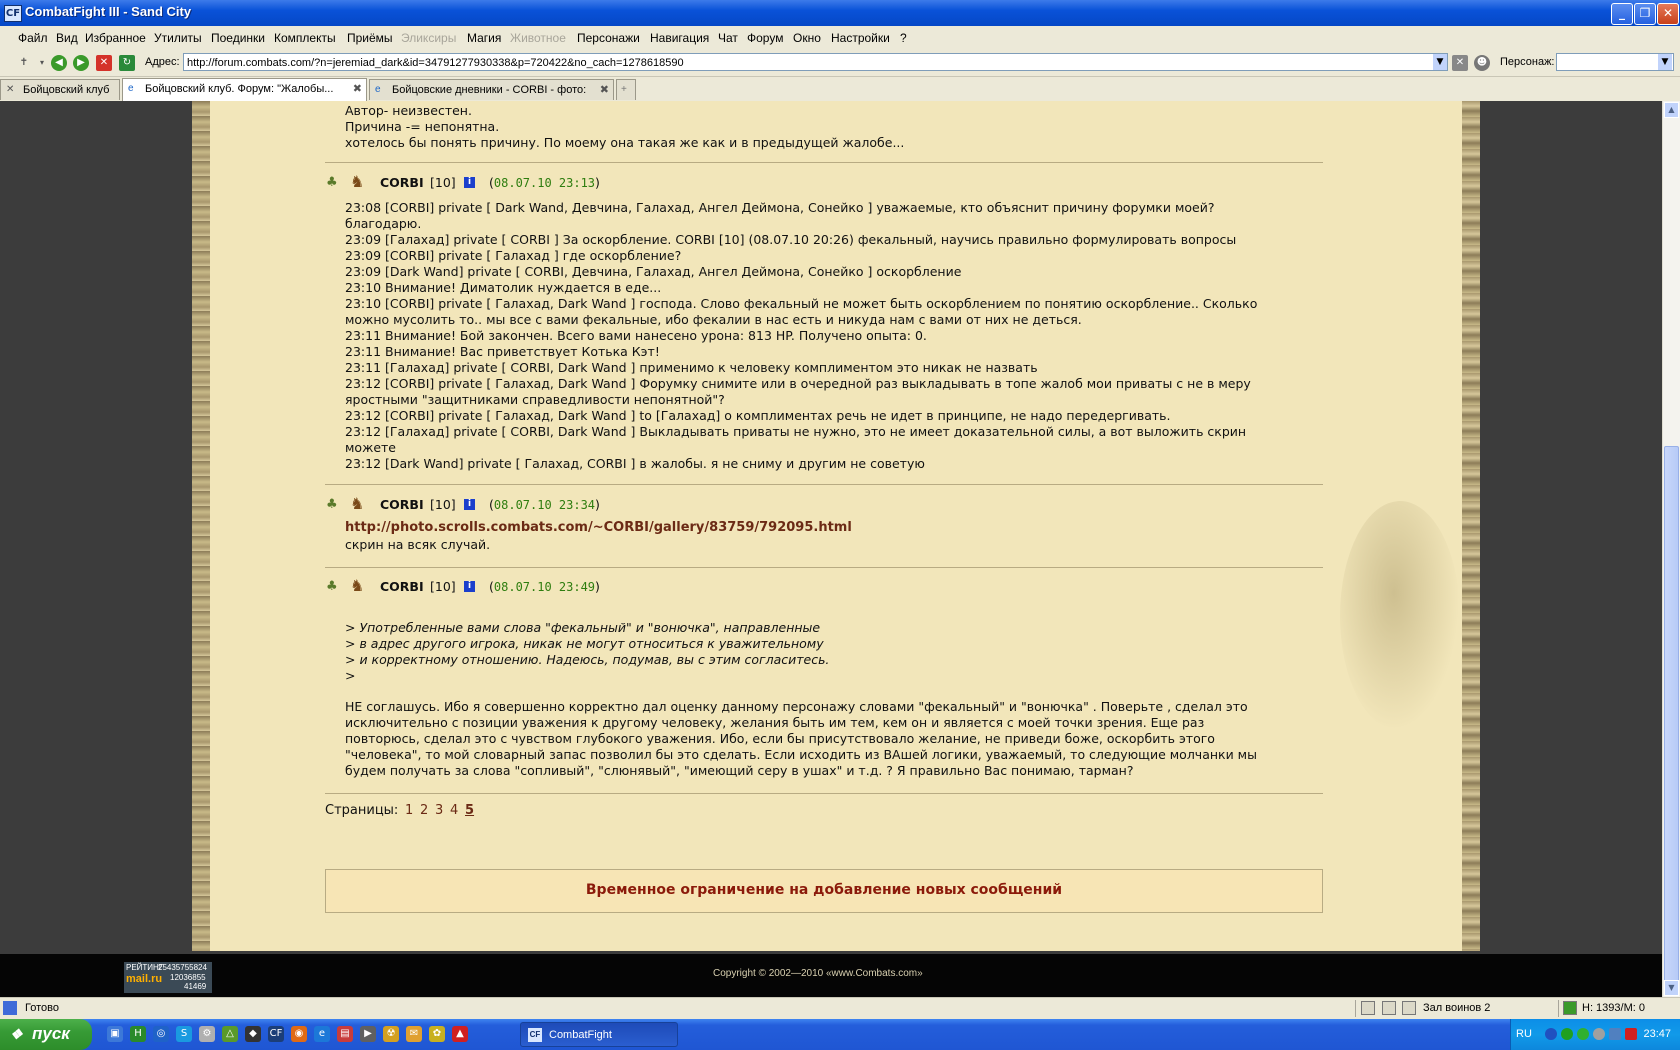 The height and width of the screenshot is (1050, 1680). I want to click on tab-forum: e Бойцовский клуб. Форум: "Жалобы... ✖, so click(244, 89).